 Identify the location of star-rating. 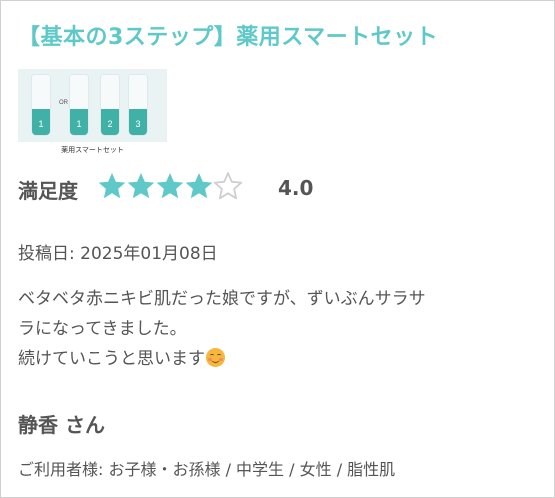
(170, 187).